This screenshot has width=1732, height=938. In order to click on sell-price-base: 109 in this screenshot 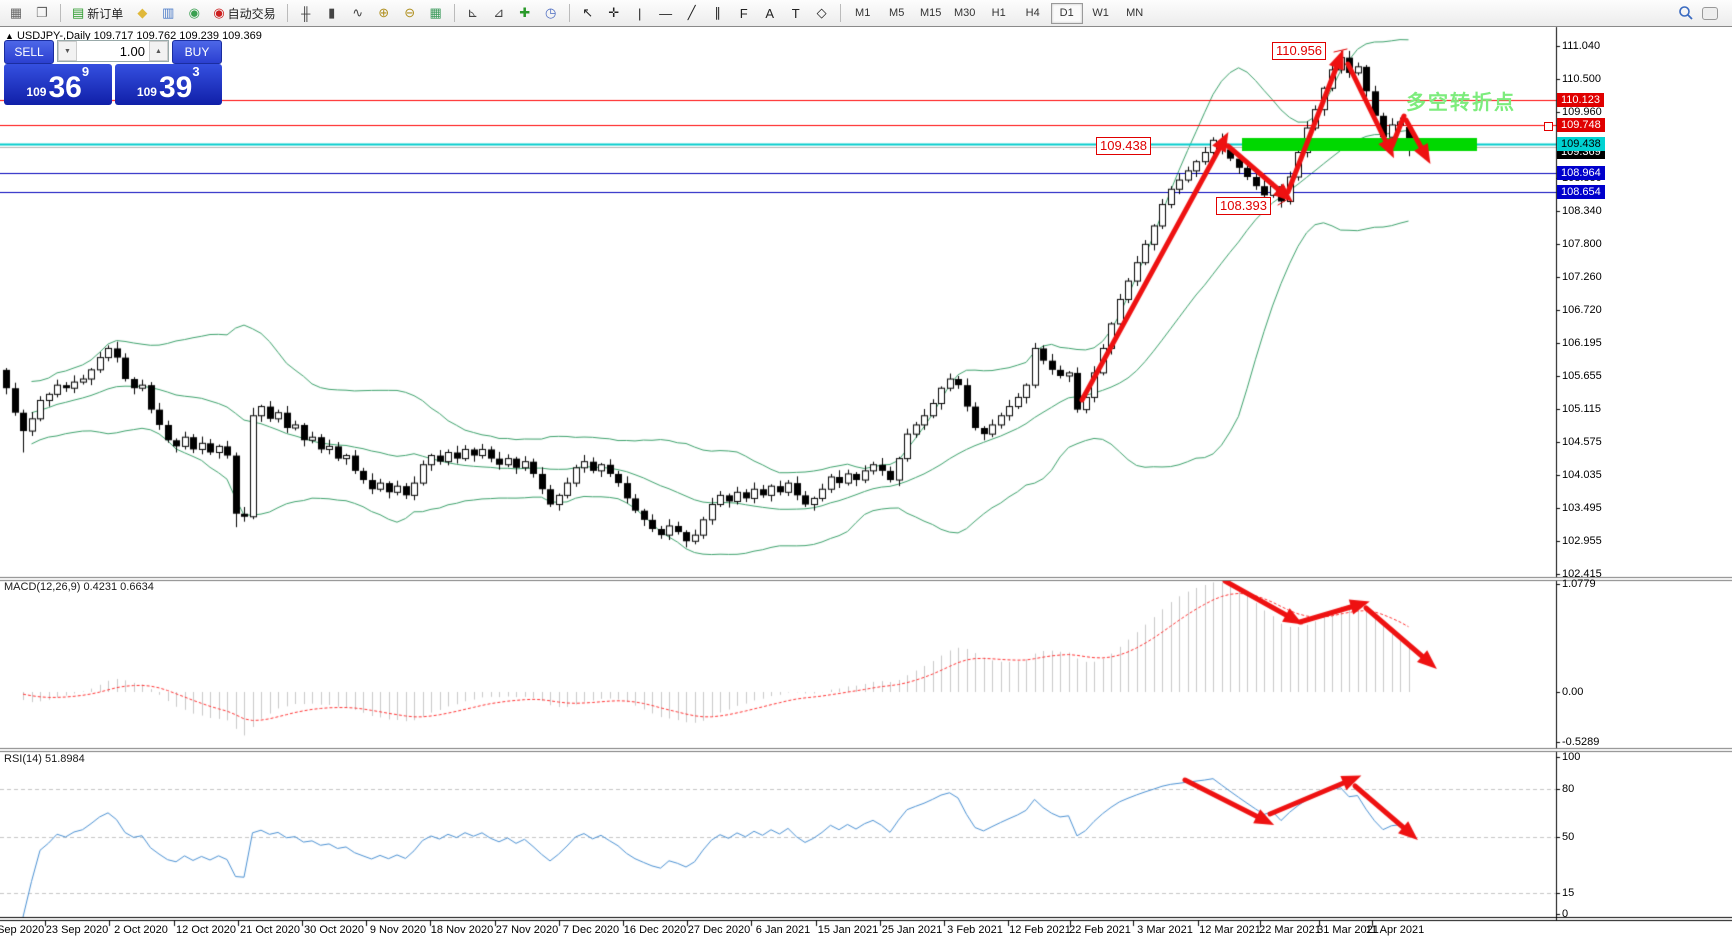, I will do `click(36, 92)`.